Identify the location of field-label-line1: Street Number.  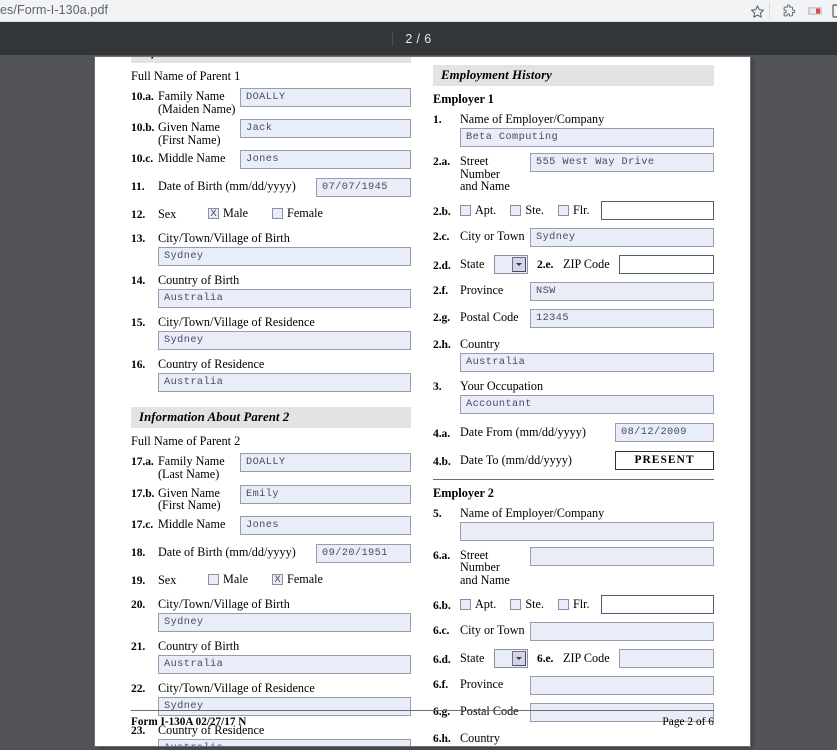
(480, 167).